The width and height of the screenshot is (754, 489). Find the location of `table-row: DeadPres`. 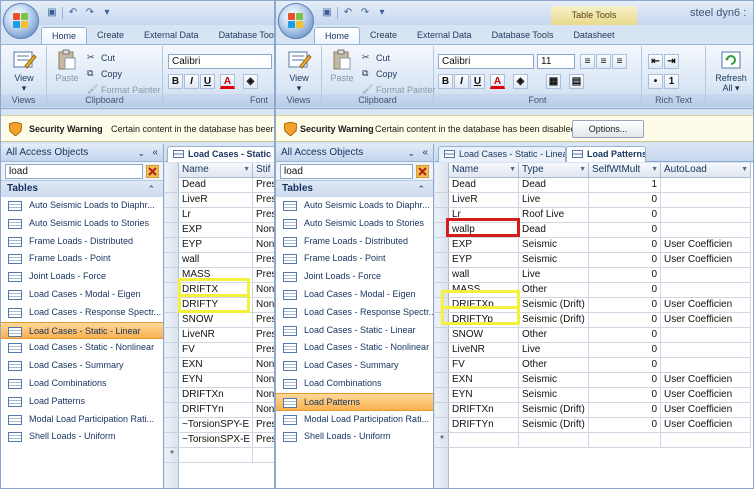

table-row: DeadPres is located at coordinates (219, 185).